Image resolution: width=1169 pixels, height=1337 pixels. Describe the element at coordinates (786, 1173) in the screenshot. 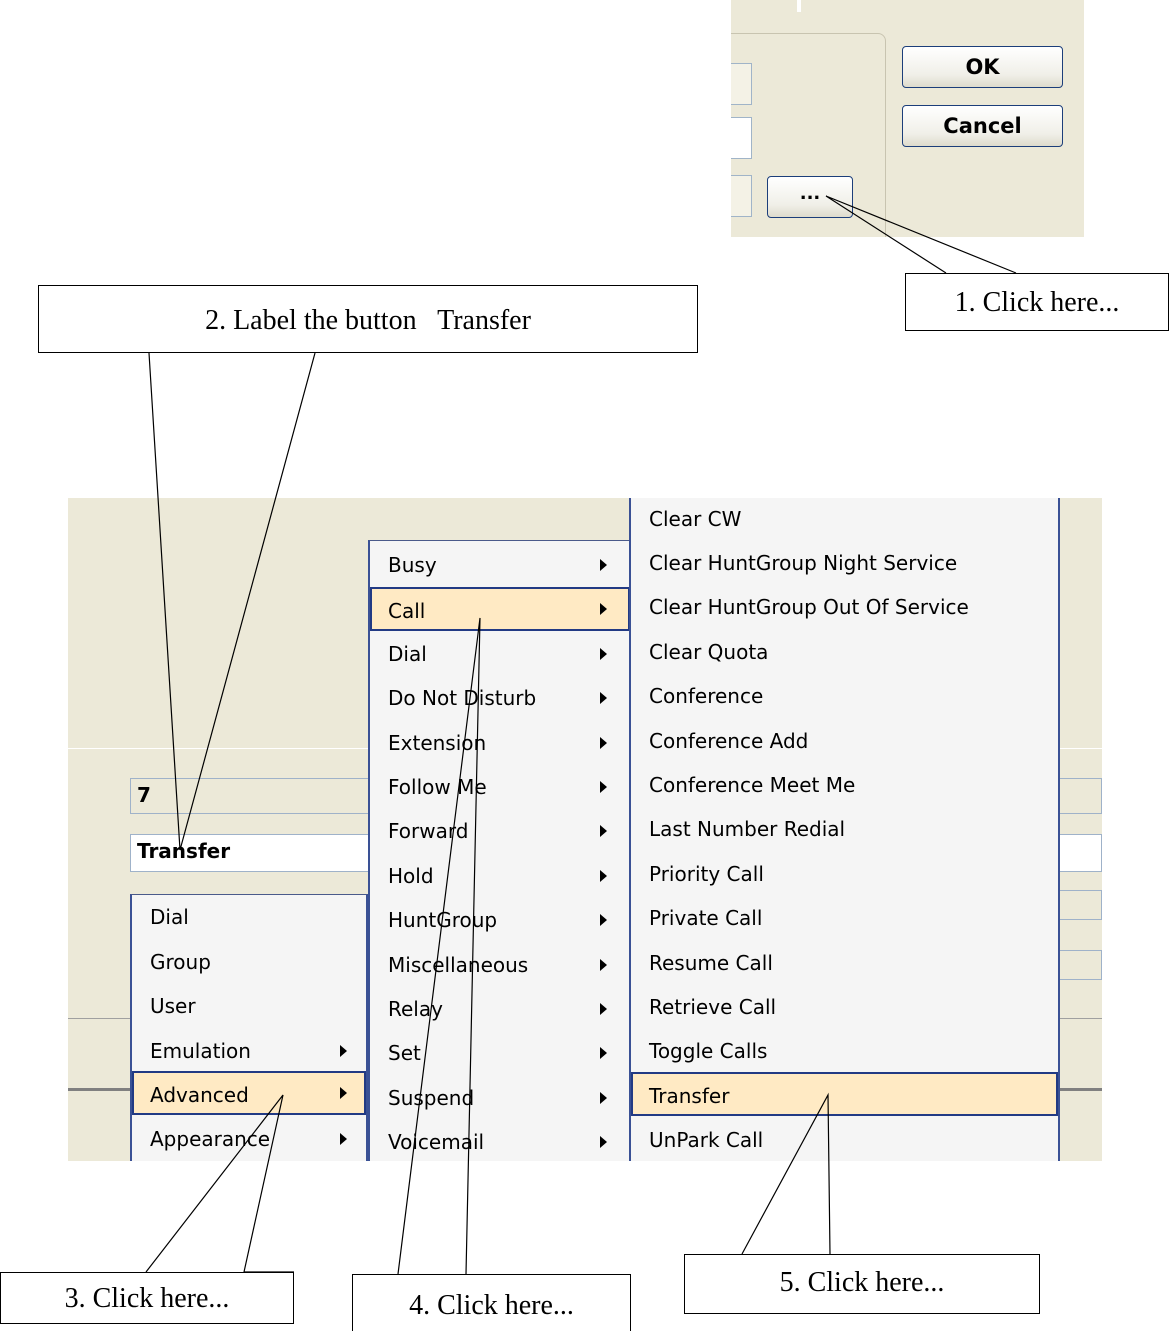

I see `callout-5-leader` at that location.